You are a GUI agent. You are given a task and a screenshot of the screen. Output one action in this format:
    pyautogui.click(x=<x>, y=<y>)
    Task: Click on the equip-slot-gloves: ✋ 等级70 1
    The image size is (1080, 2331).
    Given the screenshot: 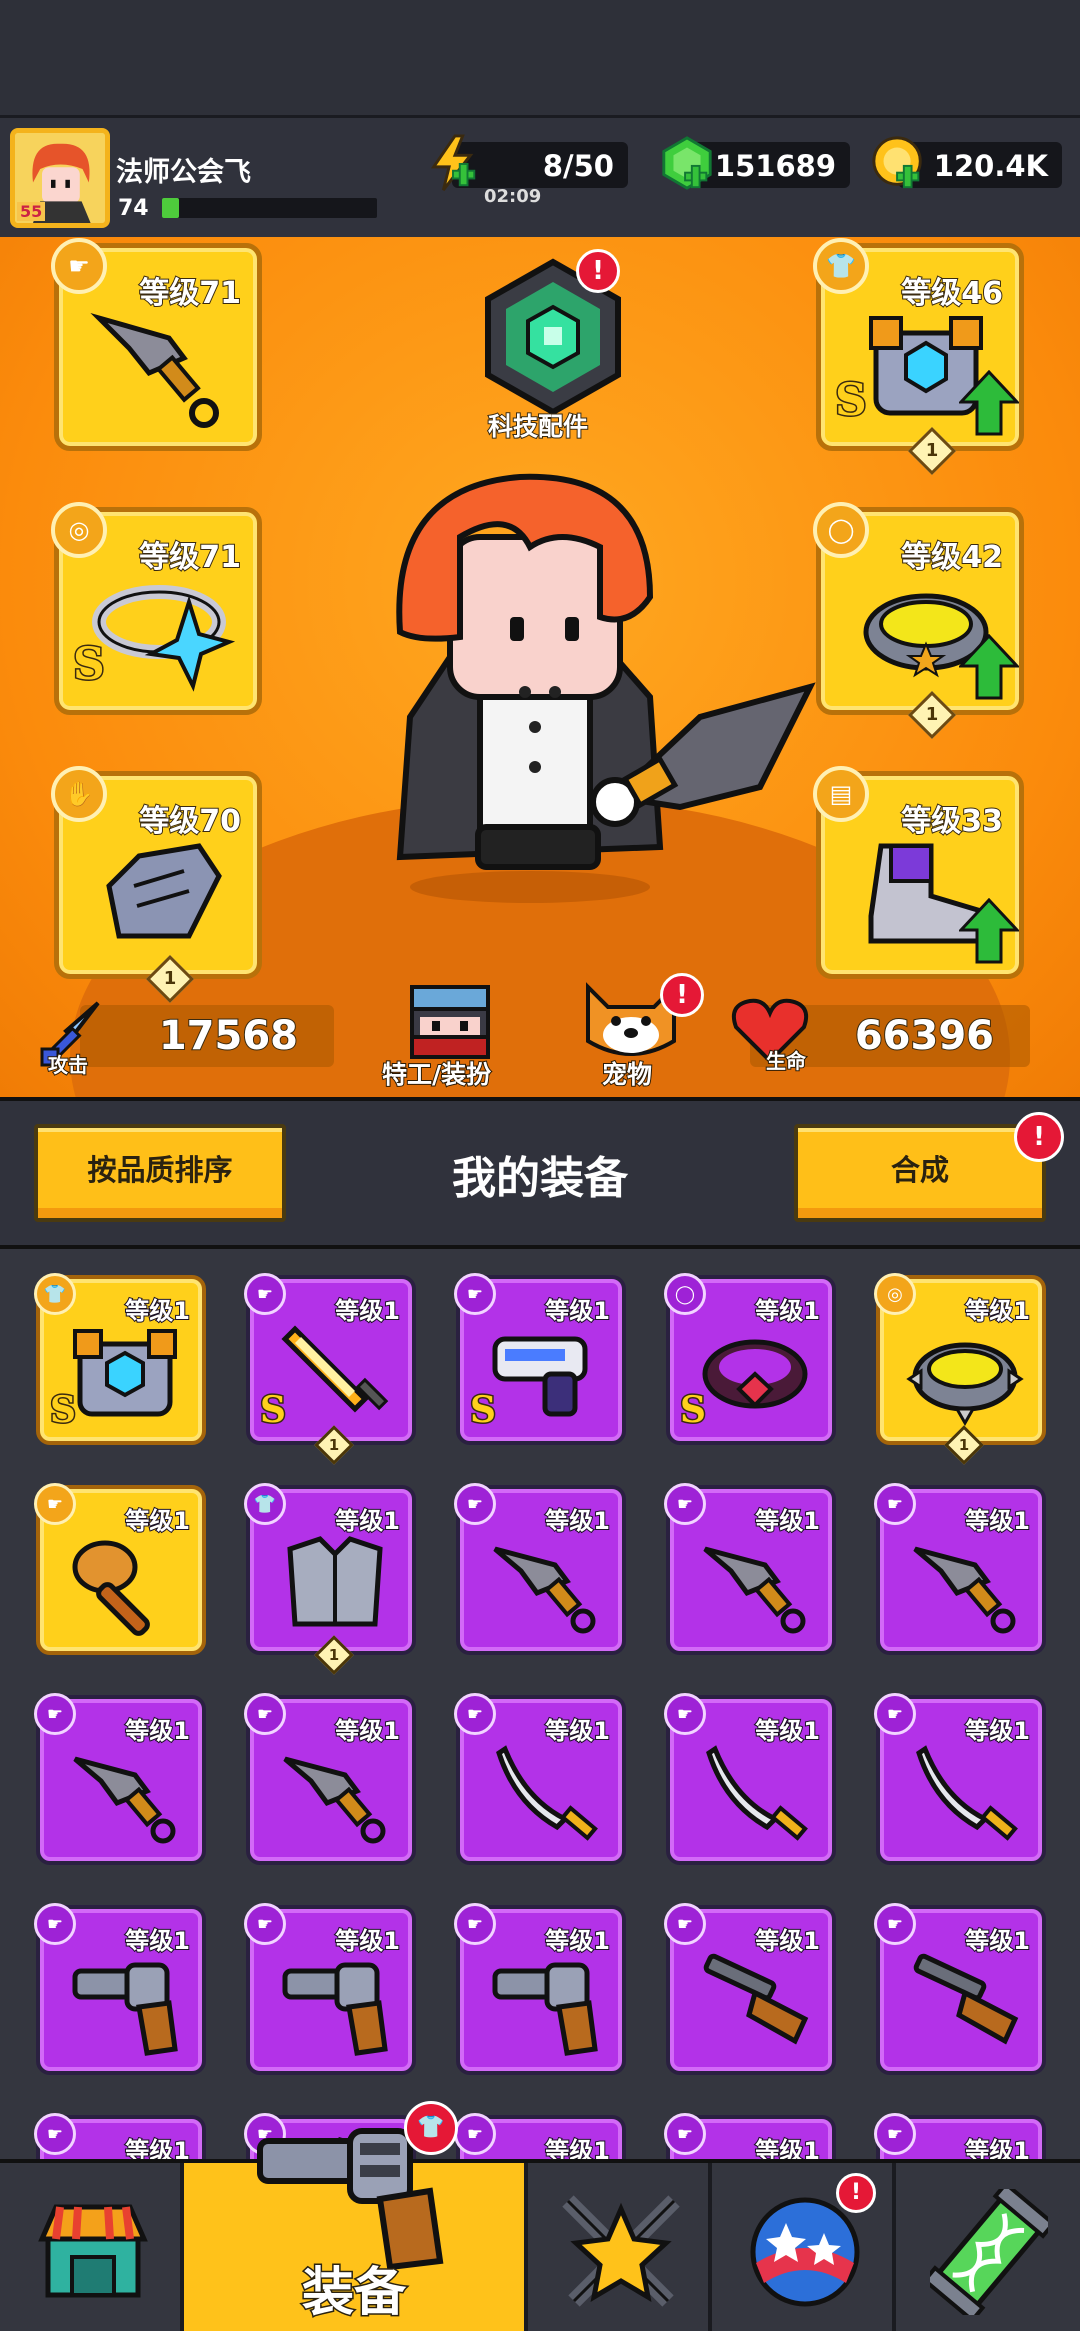 What is the action you would take?
    pyautogui.click(x=156, y=885)
    